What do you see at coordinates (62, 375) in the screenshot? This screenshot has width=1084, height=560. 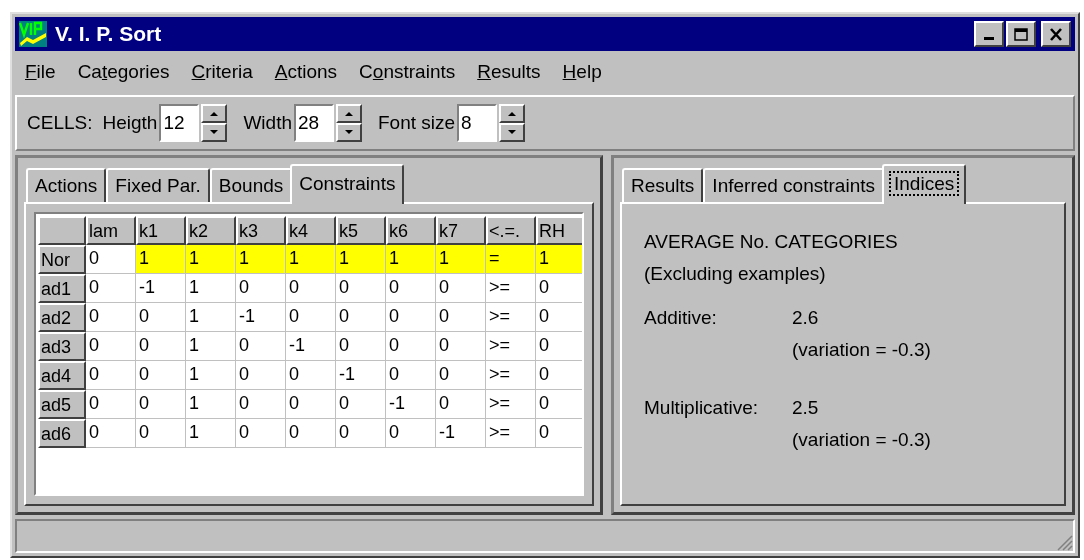 I see `row-header: ad4` at bounding box center [62, 375].